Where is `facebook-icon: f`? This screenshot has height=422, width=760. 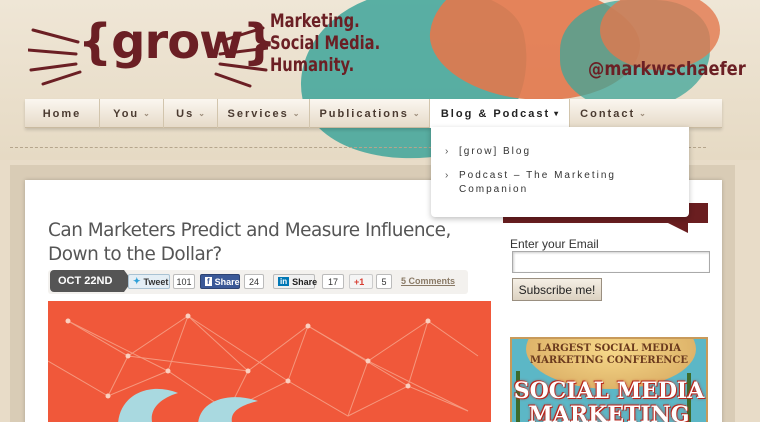 facebook-icon: f is located at coordinates (208, 281).